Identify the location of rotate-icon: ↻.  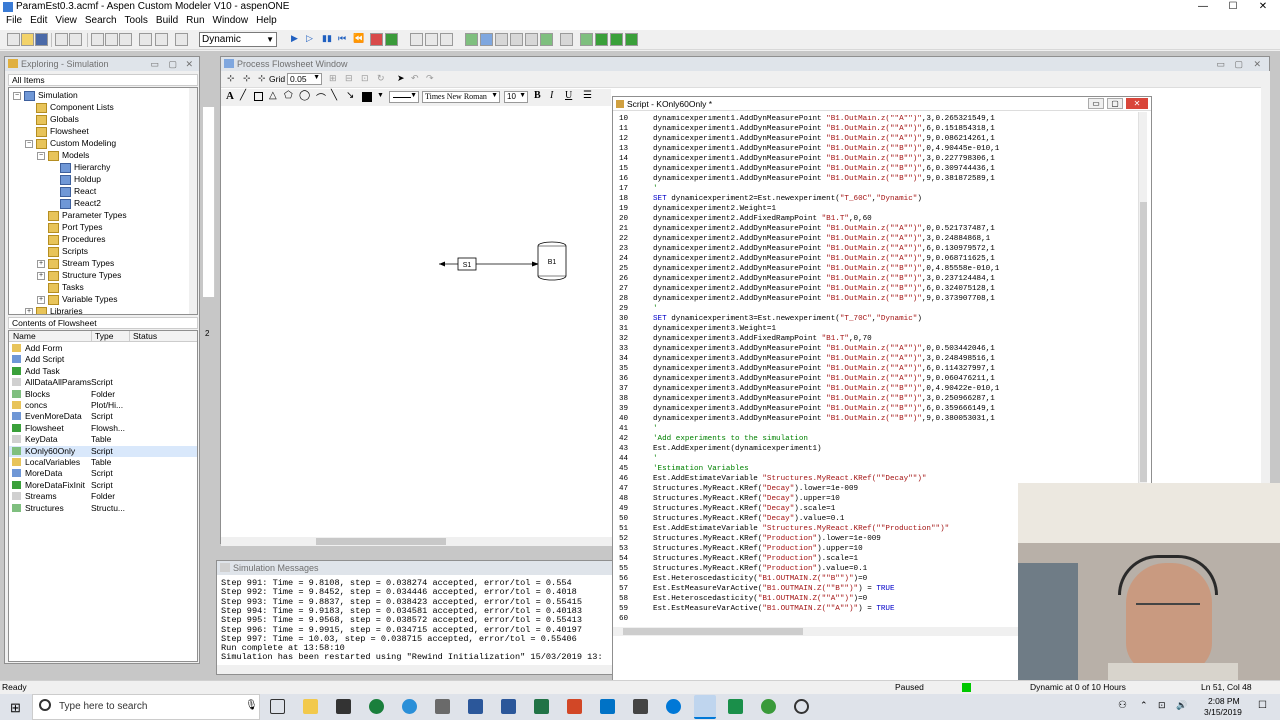
(381, 78).